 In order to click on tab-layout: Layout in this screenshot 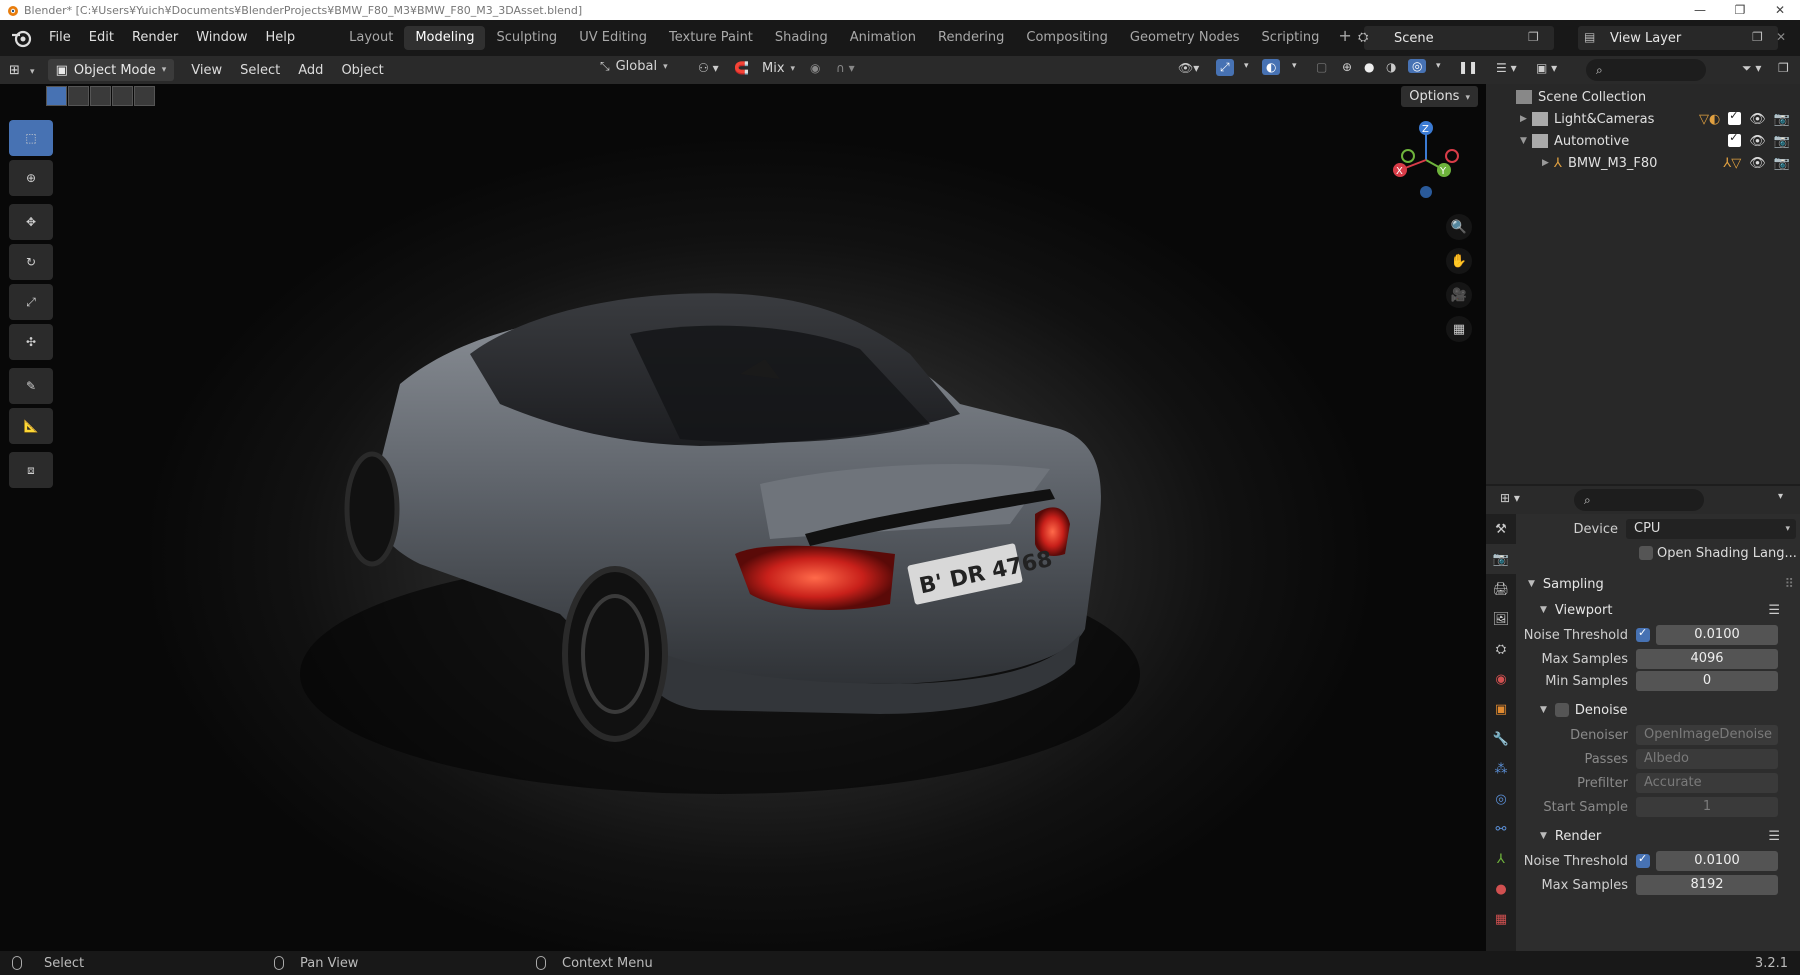, I will do `click(371, 38)`.